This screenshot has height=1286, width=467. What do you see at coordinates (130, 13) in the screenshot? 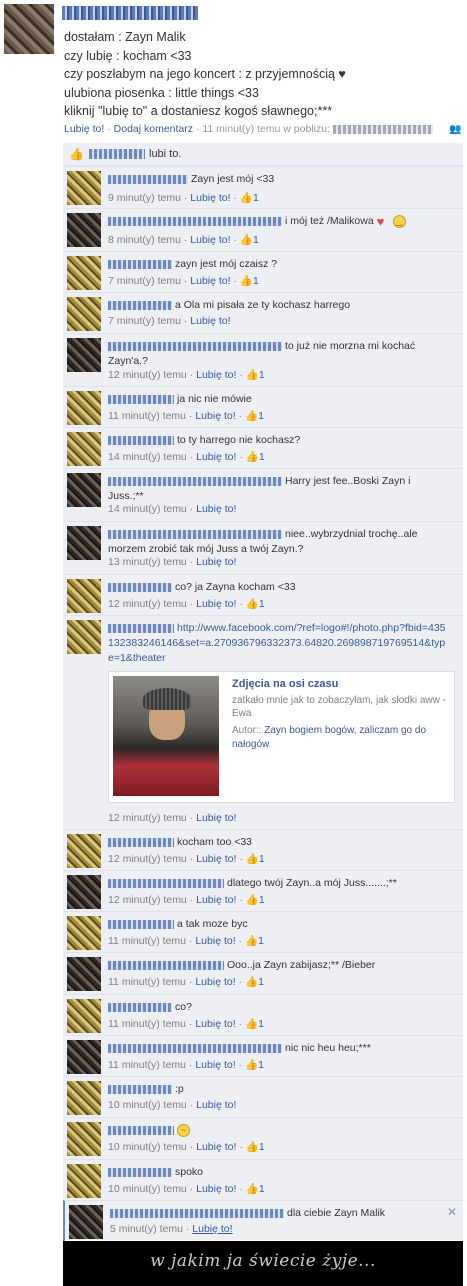
I see `author-name-redacted` at bounding box center [130, 13].